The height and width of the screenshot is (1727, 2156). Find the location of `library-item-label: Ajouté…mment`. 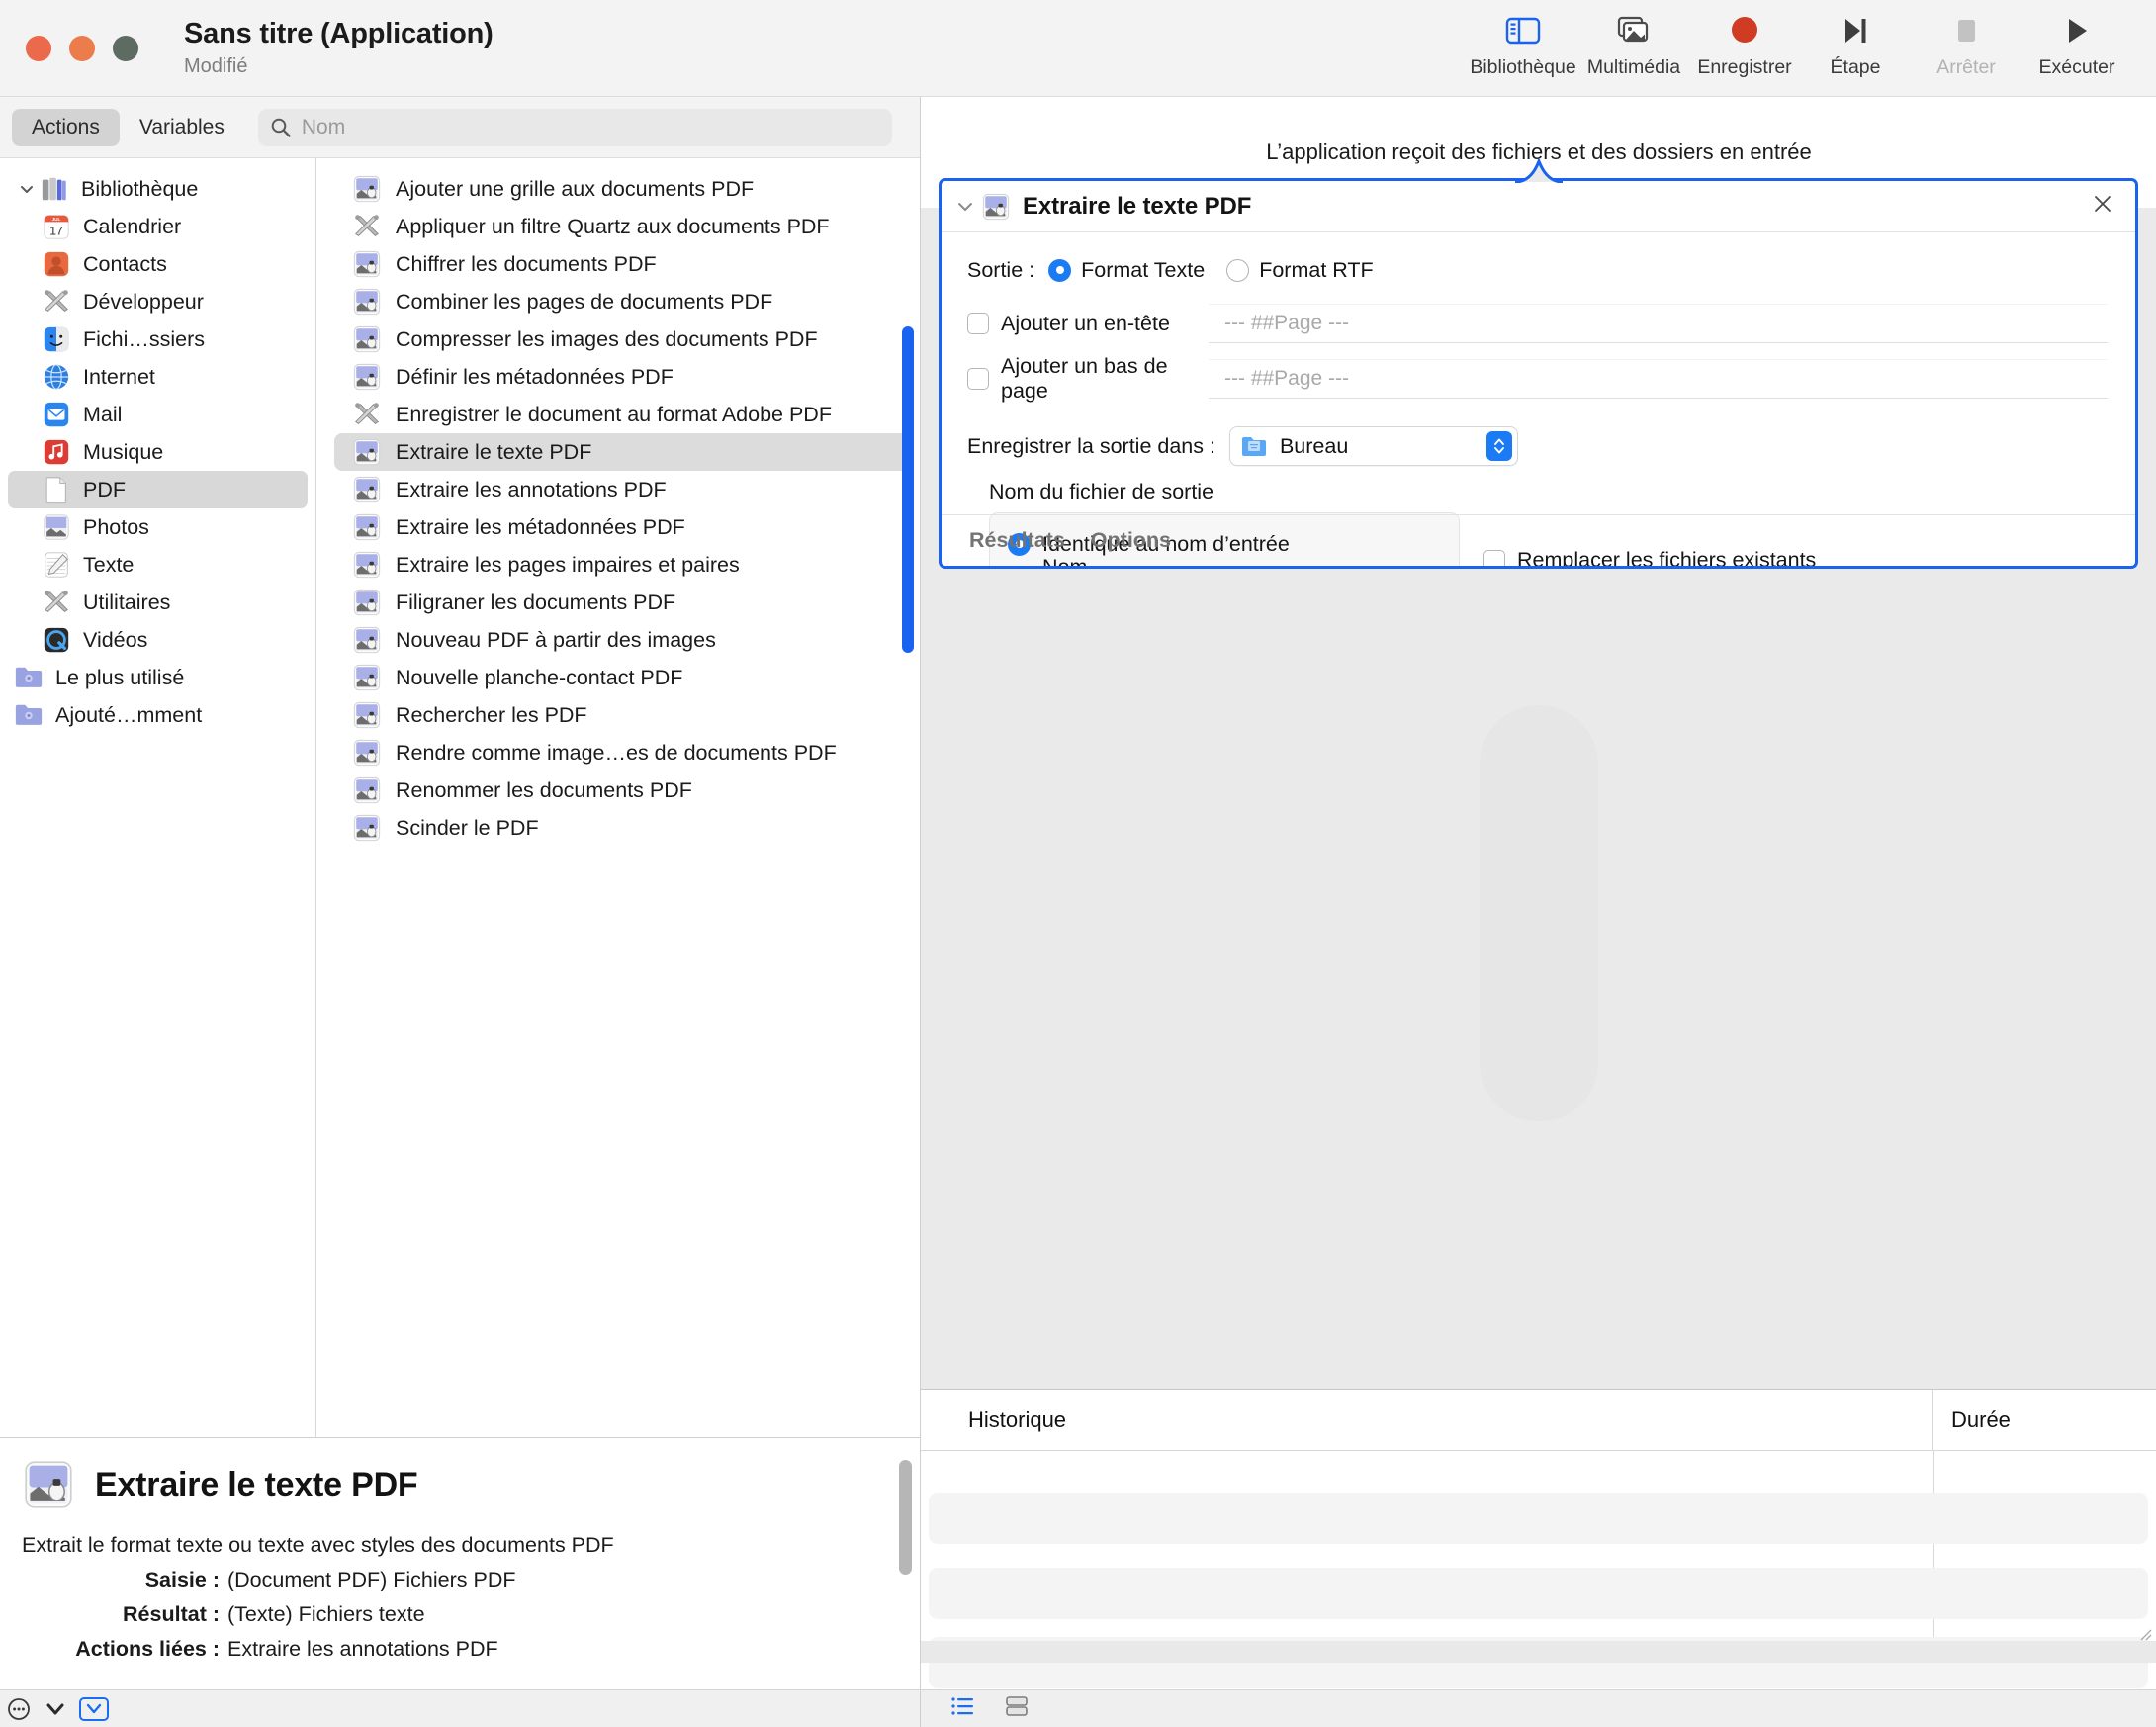

library-item-label: Ajouté…mment is located at coordinates (129, 714).